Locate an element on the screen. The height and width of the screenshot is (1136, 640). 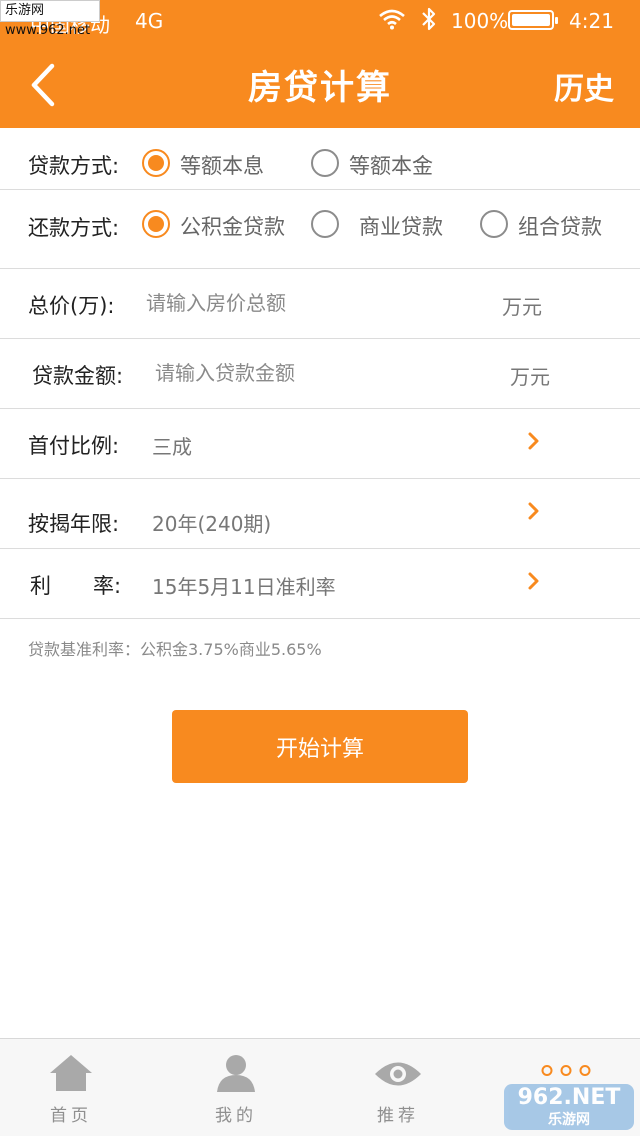
loan-method-row: 贷款方式: 等额本息 等额本金 is located at coordinates (320, 160).